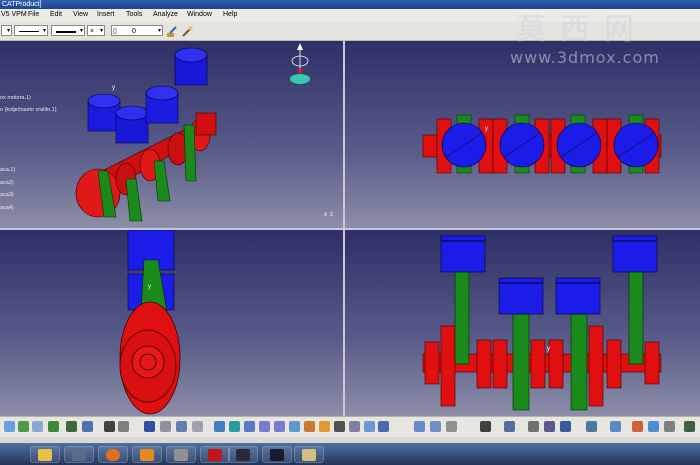 The height and width of the screenshot is (465, 700). I want to click on analysis-icon, so click(435, 426).